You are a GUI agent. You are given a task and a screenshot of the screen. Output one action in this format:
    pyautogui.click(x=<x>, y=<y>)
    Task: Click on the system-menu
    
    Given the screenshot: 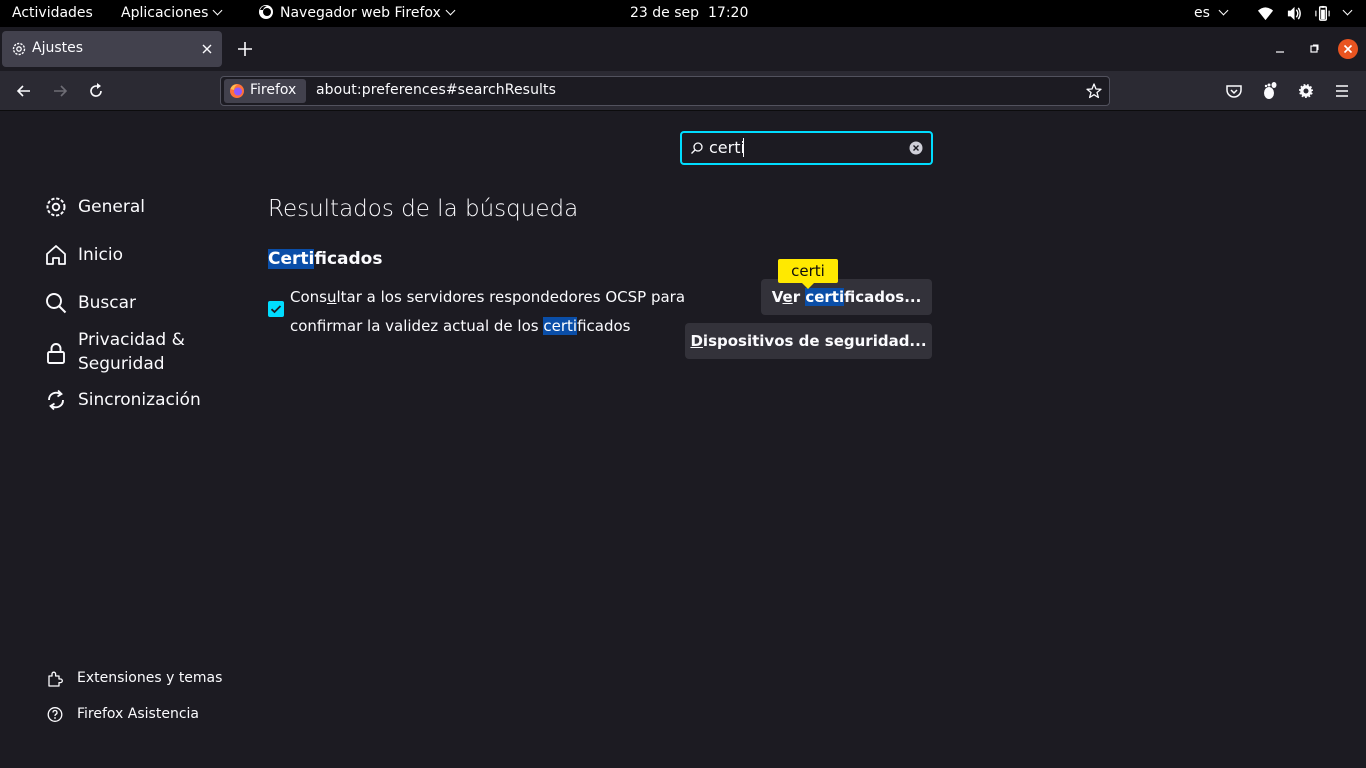 What is the action you would take?
    pyautogui.click(x=1345, y=13)
    